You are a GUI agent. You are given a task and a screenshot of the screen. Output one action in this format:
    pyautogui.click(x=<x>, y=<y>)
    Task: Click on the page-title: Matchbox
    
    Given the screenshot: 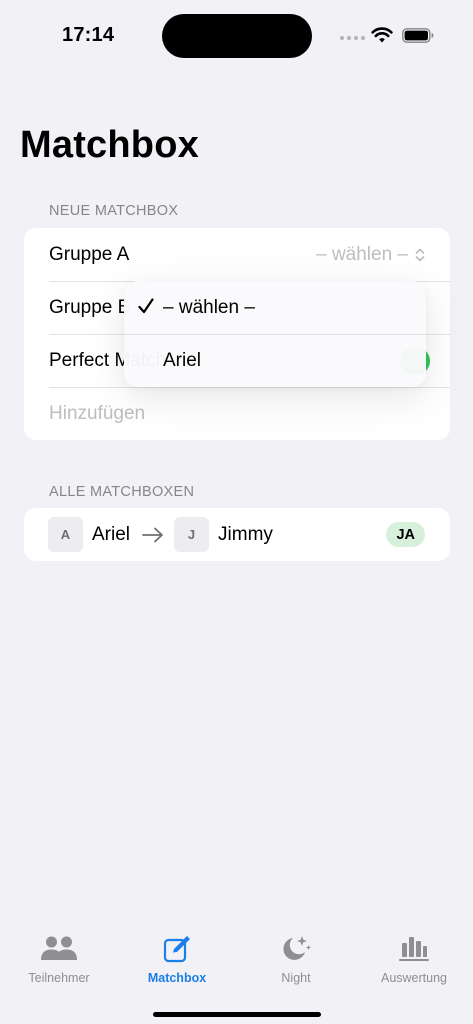 What is the action you would take?
    pyautogui.click(x=109, y=145)
    